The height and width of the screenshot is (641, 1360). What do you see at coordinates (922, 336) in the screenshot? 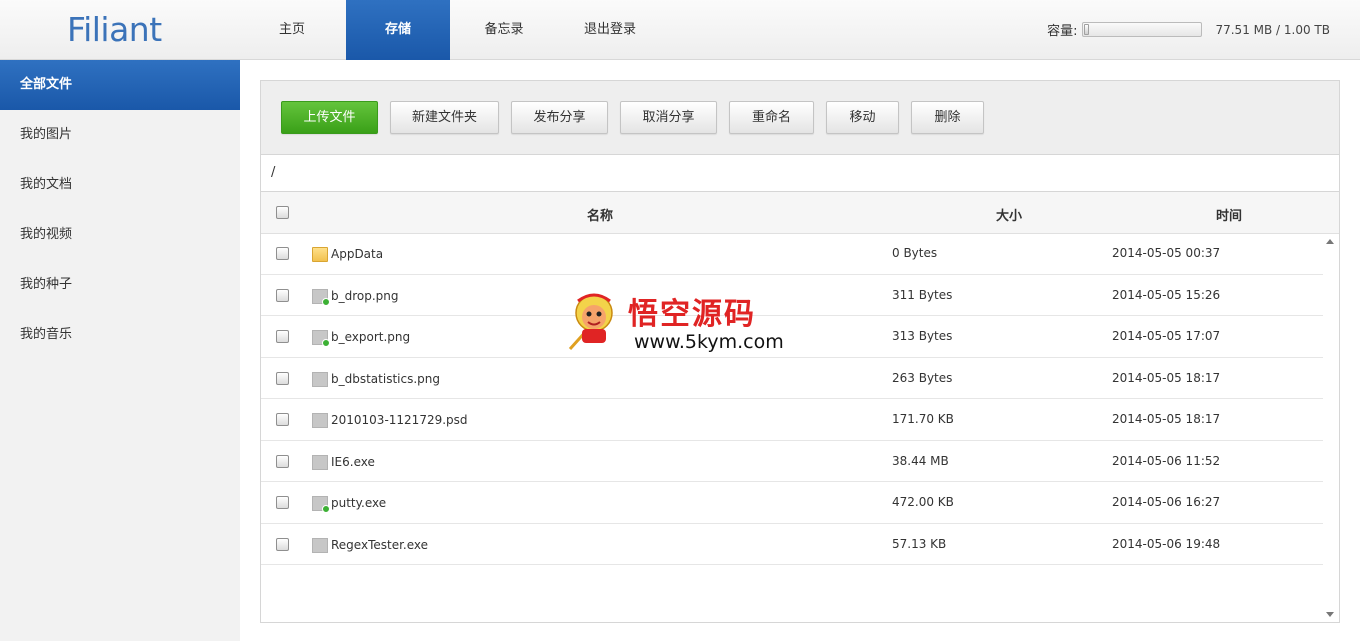
I see `file-size: 313 Bytes` at bounding box center [922, 336].